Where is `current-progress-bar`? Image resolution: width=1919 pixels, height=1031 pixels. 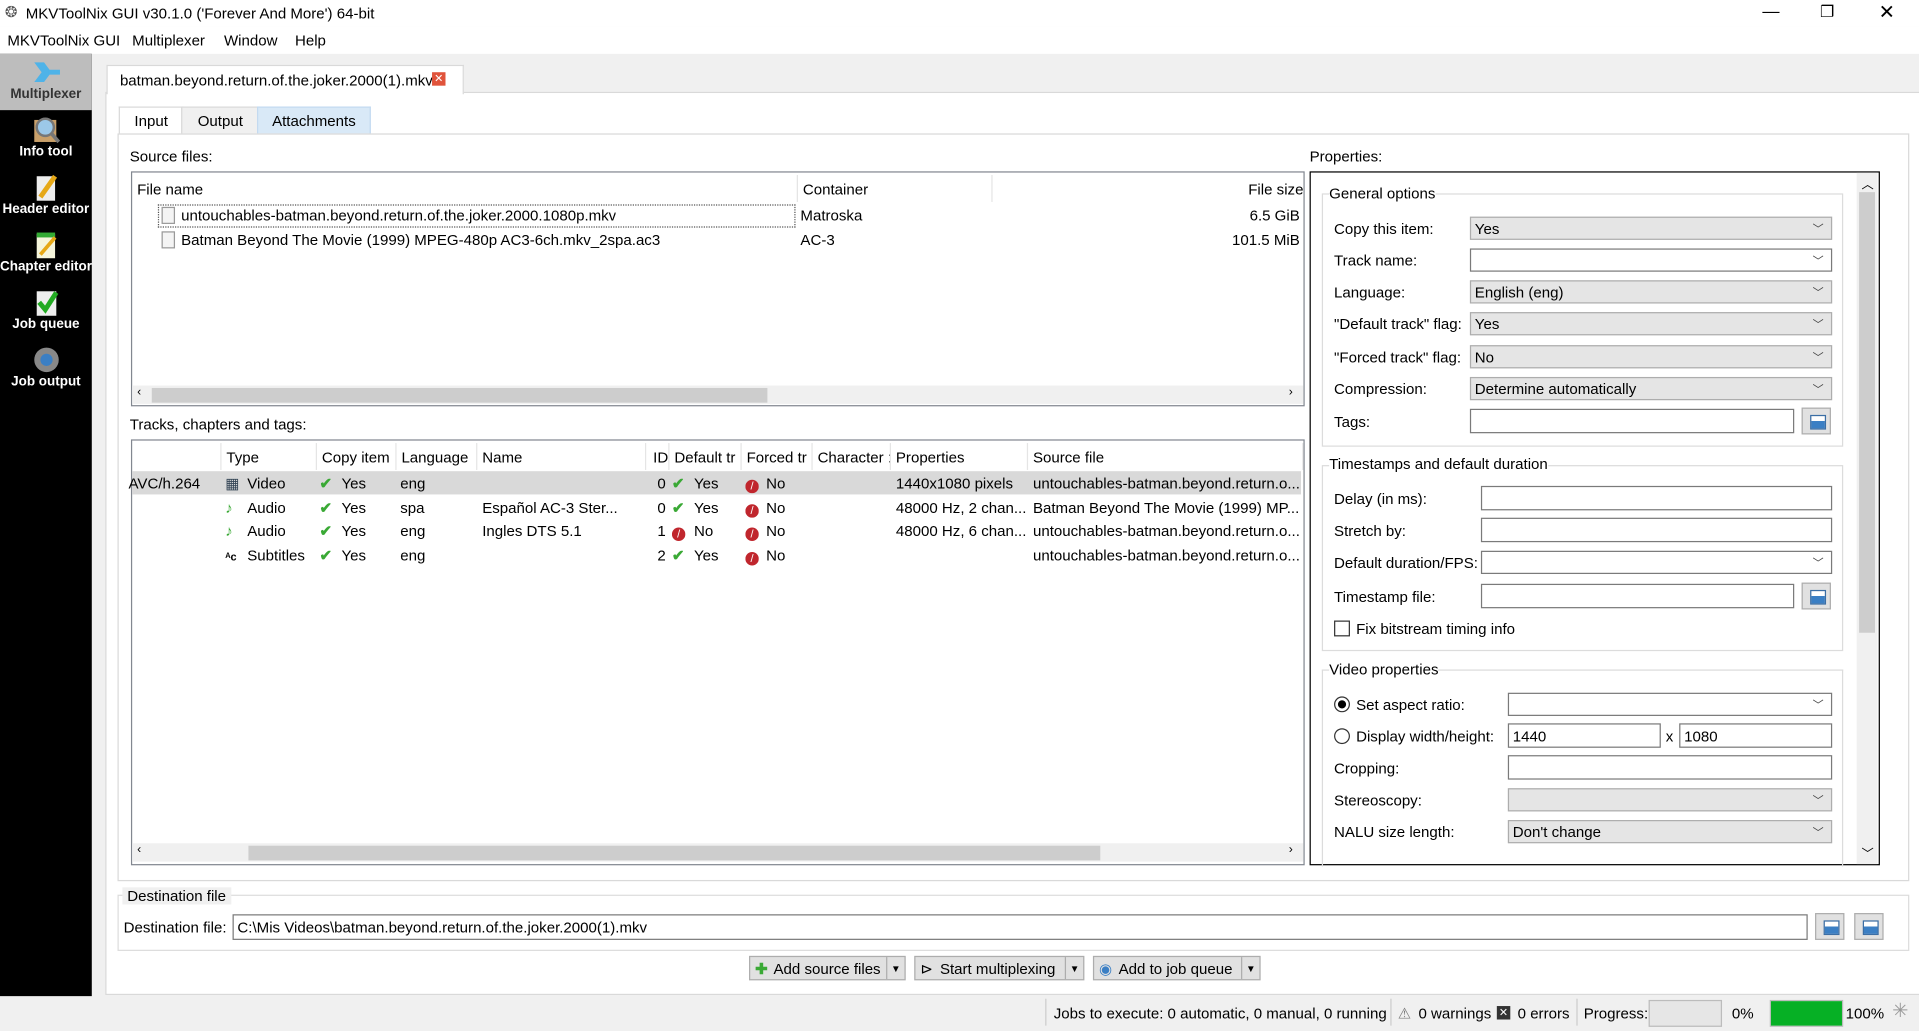
current-progress-bar is located at coordinates (1685, 1013).